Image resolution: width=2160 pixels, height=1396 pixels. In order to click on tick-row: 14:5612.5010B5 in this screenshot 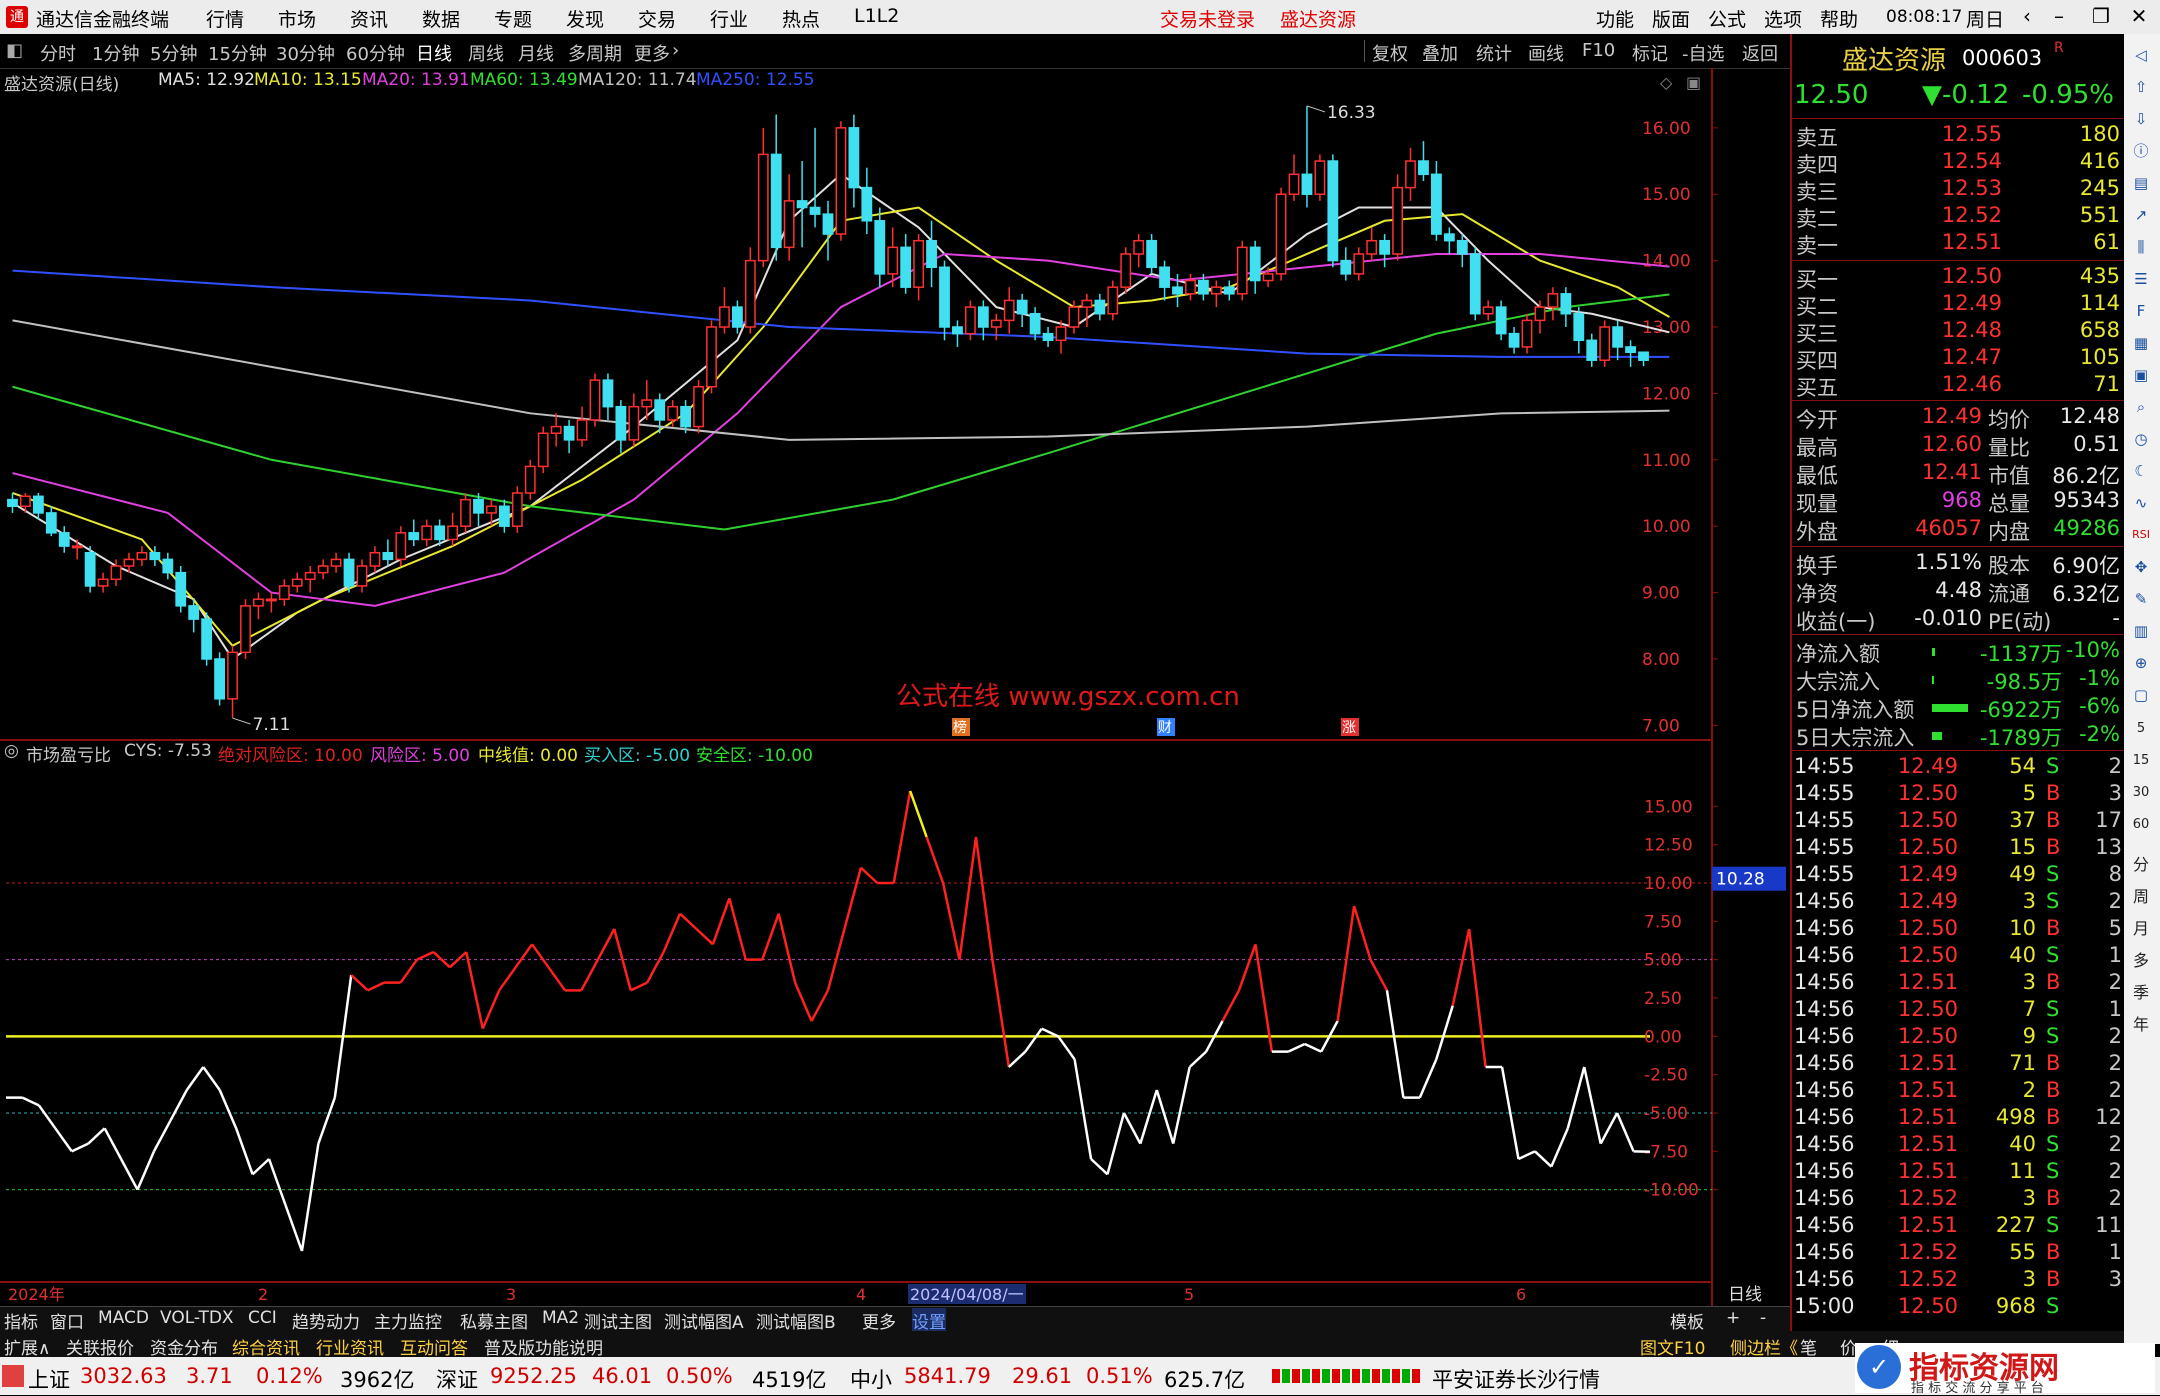, I will do `click(1958, 929)`.